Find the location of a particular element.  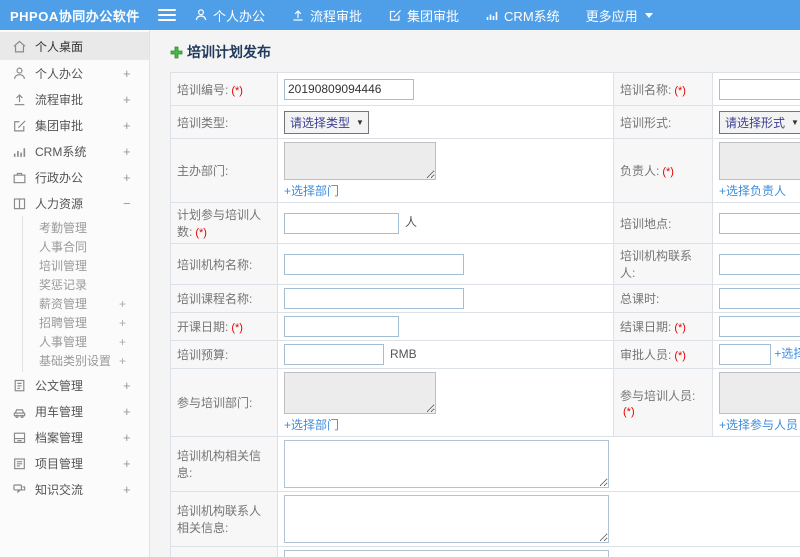

unit-ren: 人 is located at coordinates (411, 222).